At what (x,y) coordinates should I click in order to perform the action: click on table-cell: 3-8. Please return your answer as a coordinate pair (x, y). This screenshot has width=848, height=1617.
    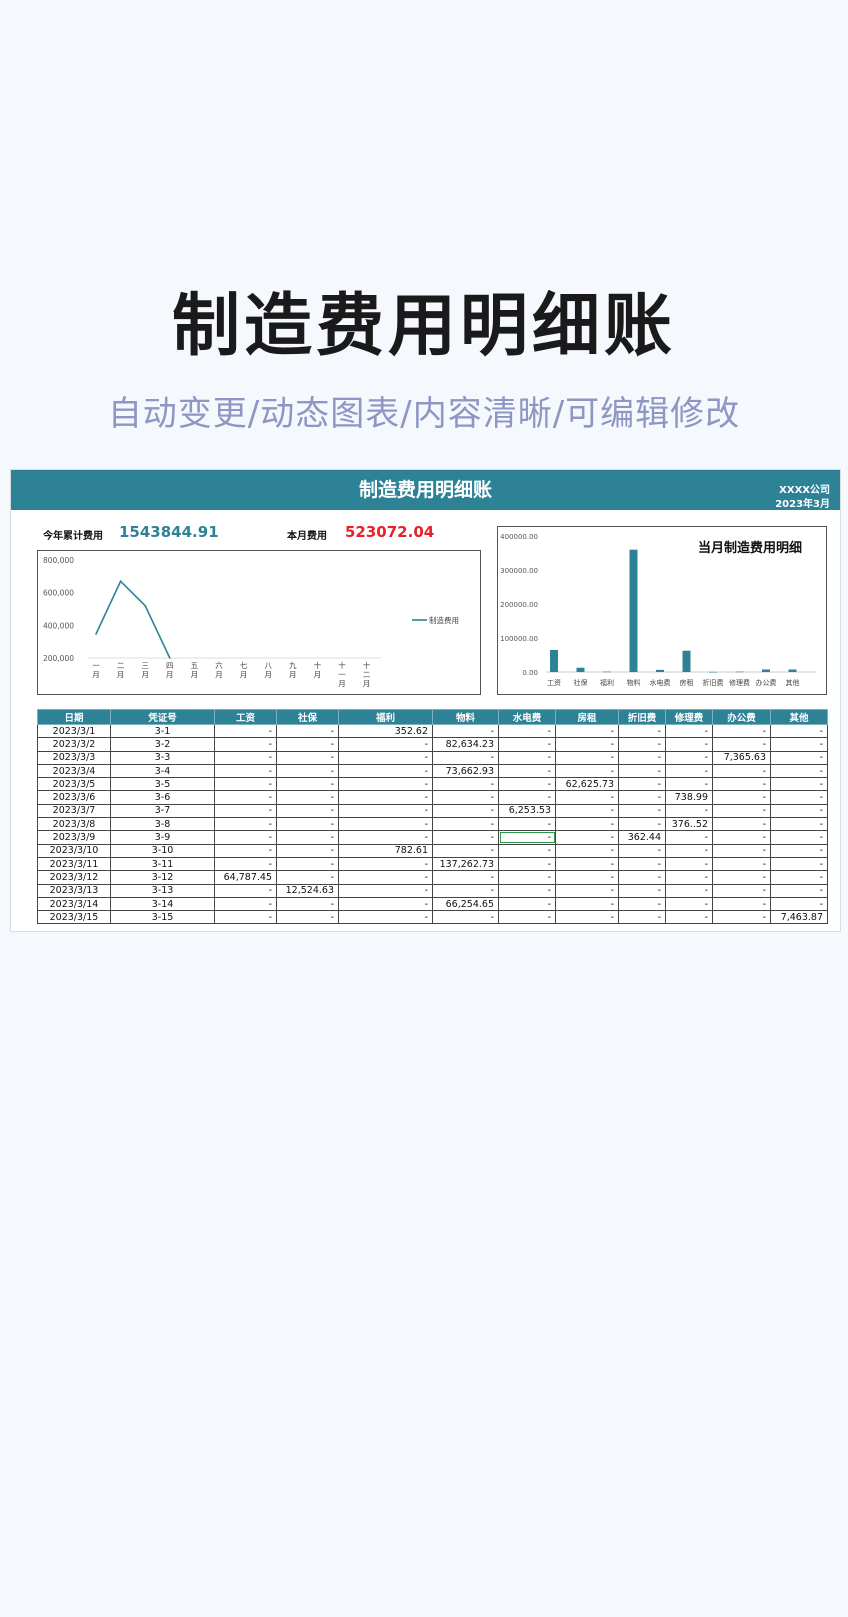
    Looking at the image, I should click on (162, 824).